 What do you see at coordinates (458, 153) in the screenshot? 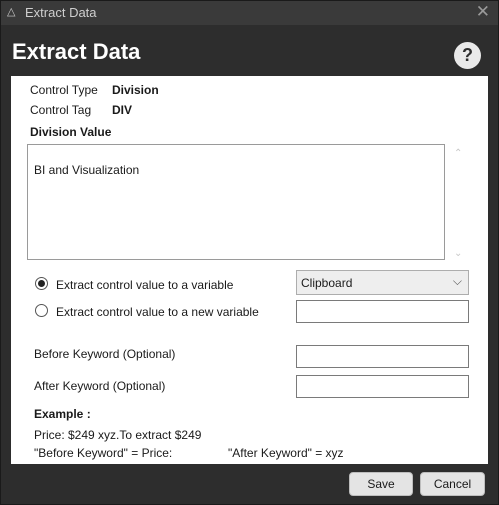
I see `scroll-up-icon: ⌃` at bounding box center [458, 153].